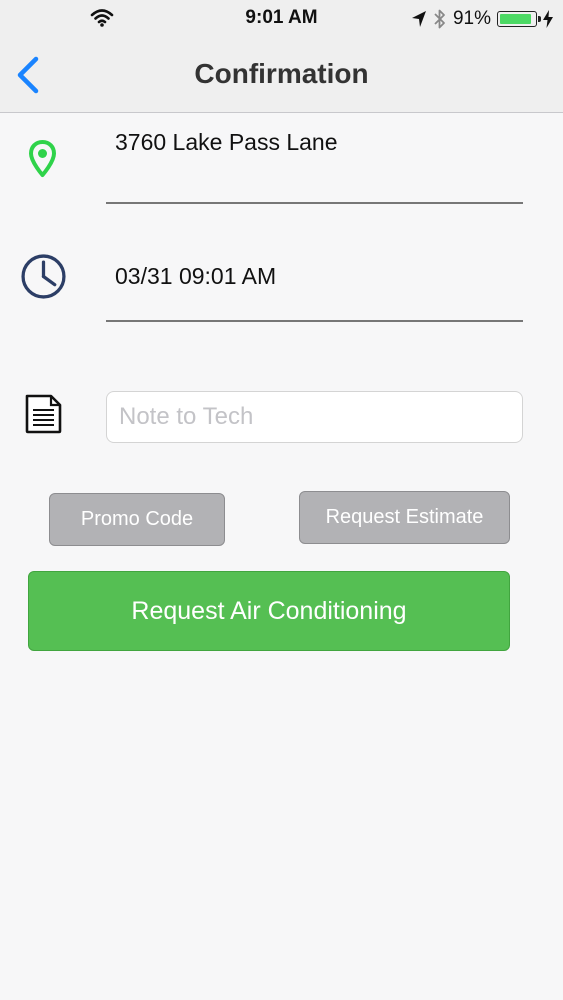 This screenshot has width=563, height=1000. Describe the element at coordinates (439, 19) in the screenshot. I see `bluetooth-icon` at that location.